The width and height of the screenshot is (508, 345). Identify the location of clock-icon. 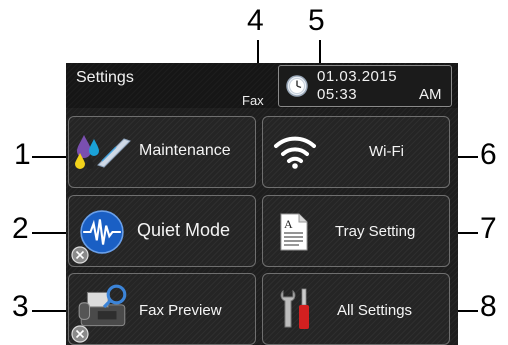
(297, 86).